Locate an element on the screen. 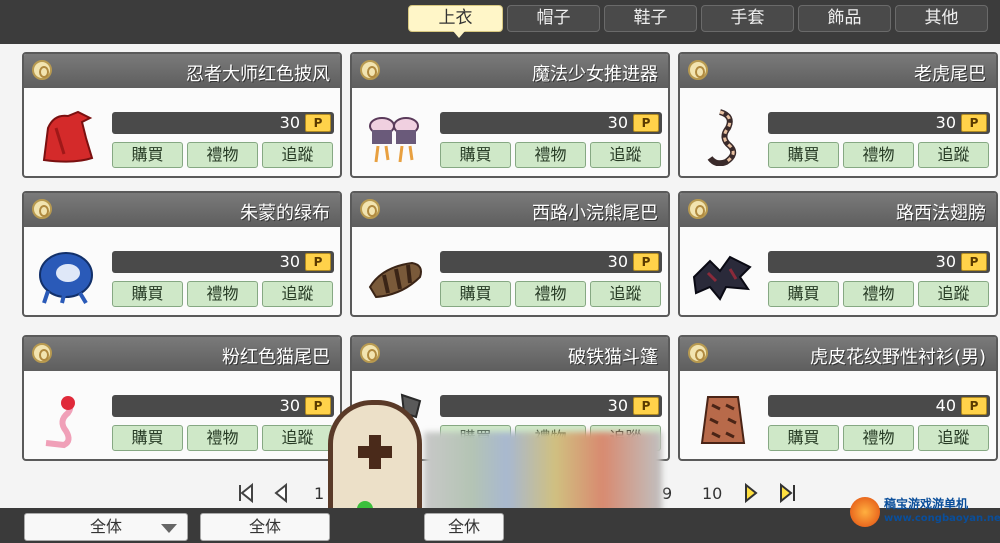 The image size is (1000, 543). item-card-header: 西路小浣熊尾巴 is located at coordinates (510, 210).